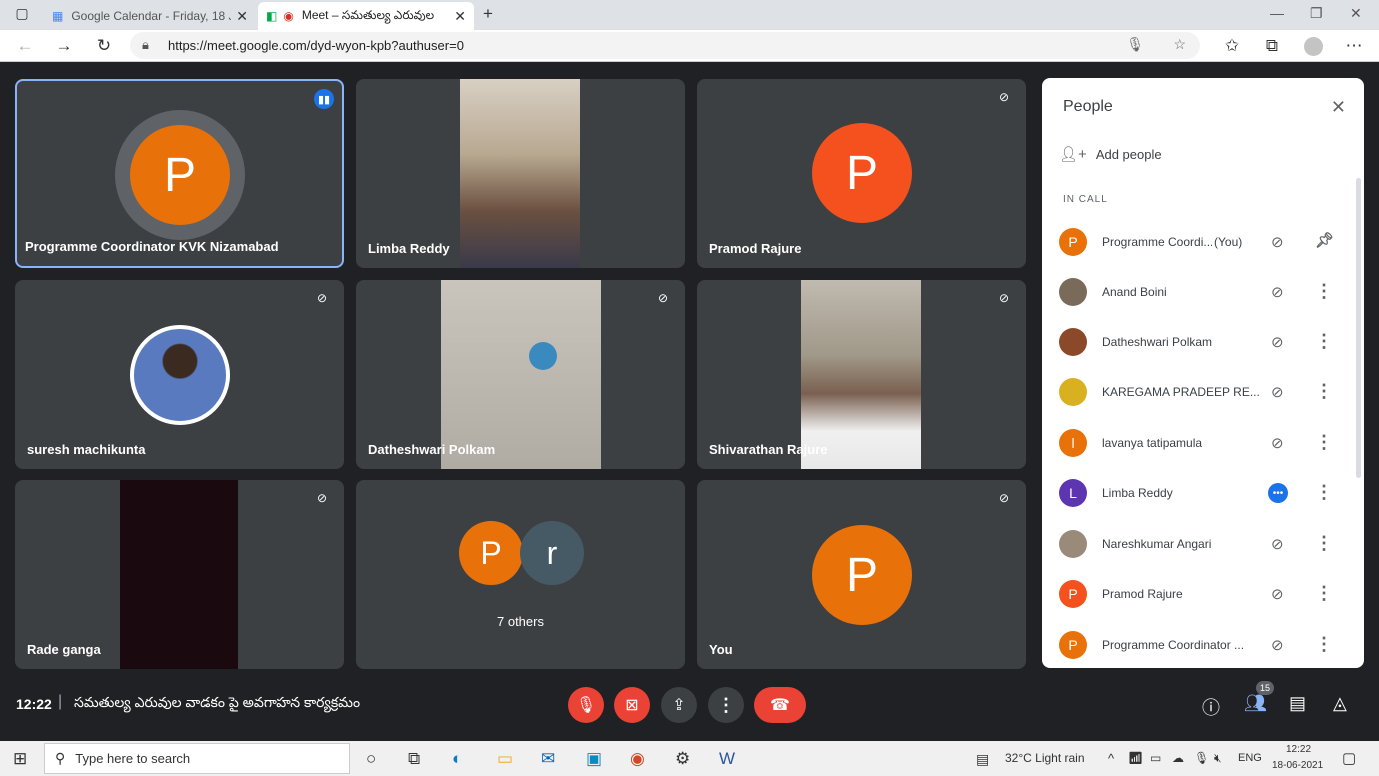  I want to click on participant-name: Anand Boini, so click(1134, 292).